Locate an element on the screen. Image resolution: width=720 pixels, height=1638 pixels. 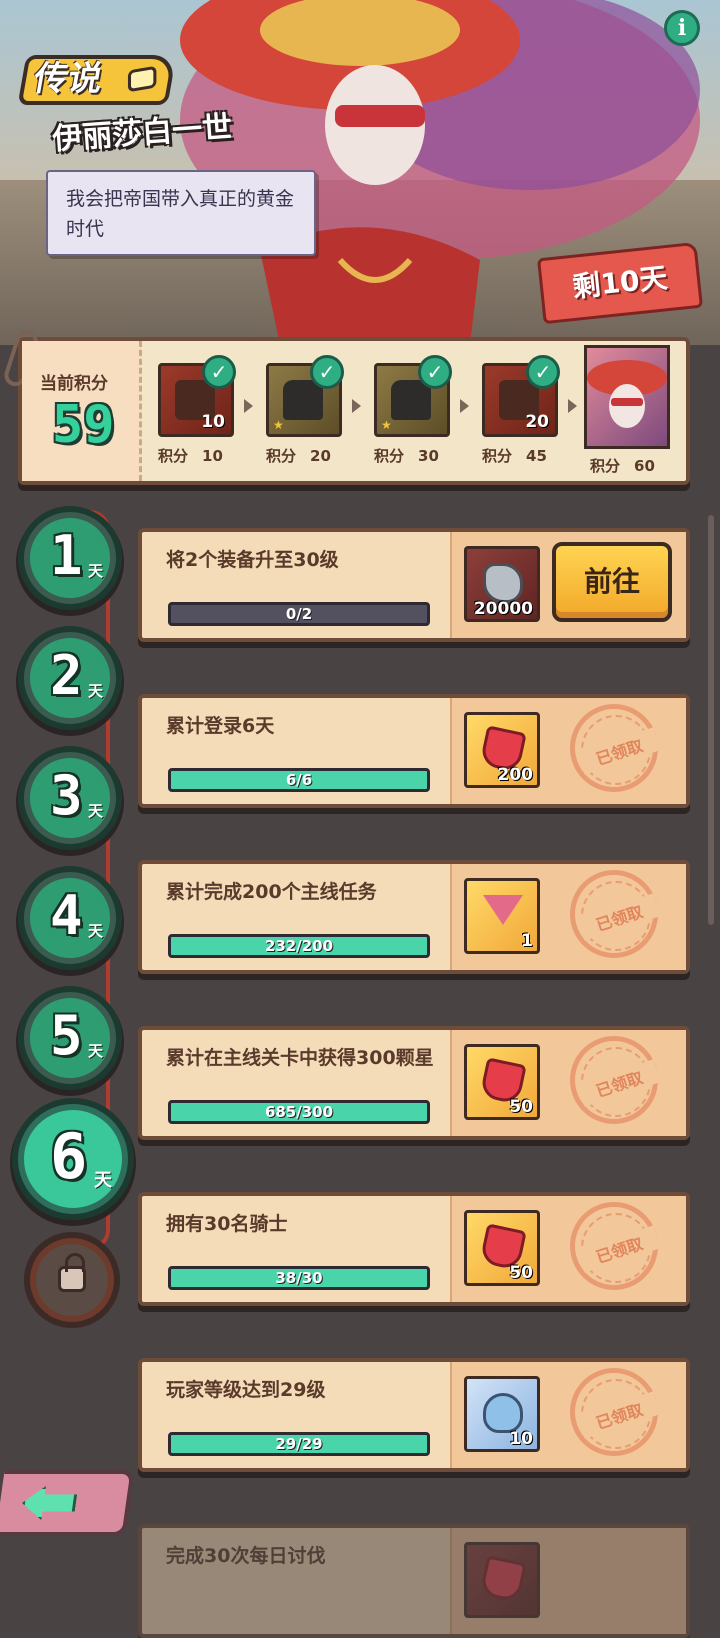
task-title: 累计登录6天 is located at coordinates (220, 726).